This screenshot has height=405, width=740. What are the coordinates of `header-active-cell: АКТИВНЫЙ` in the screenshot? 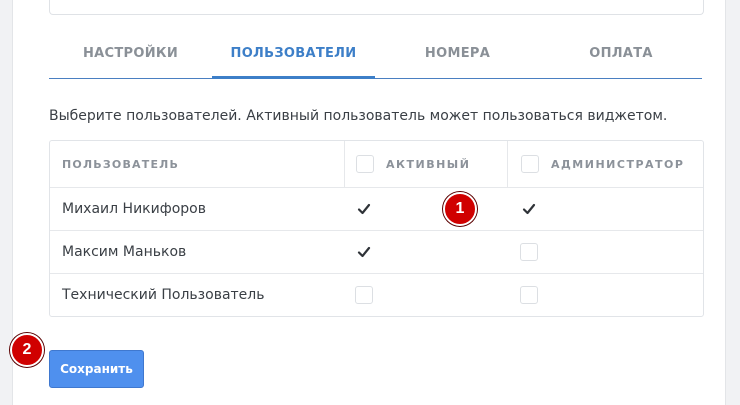 It's located at (425, 164).